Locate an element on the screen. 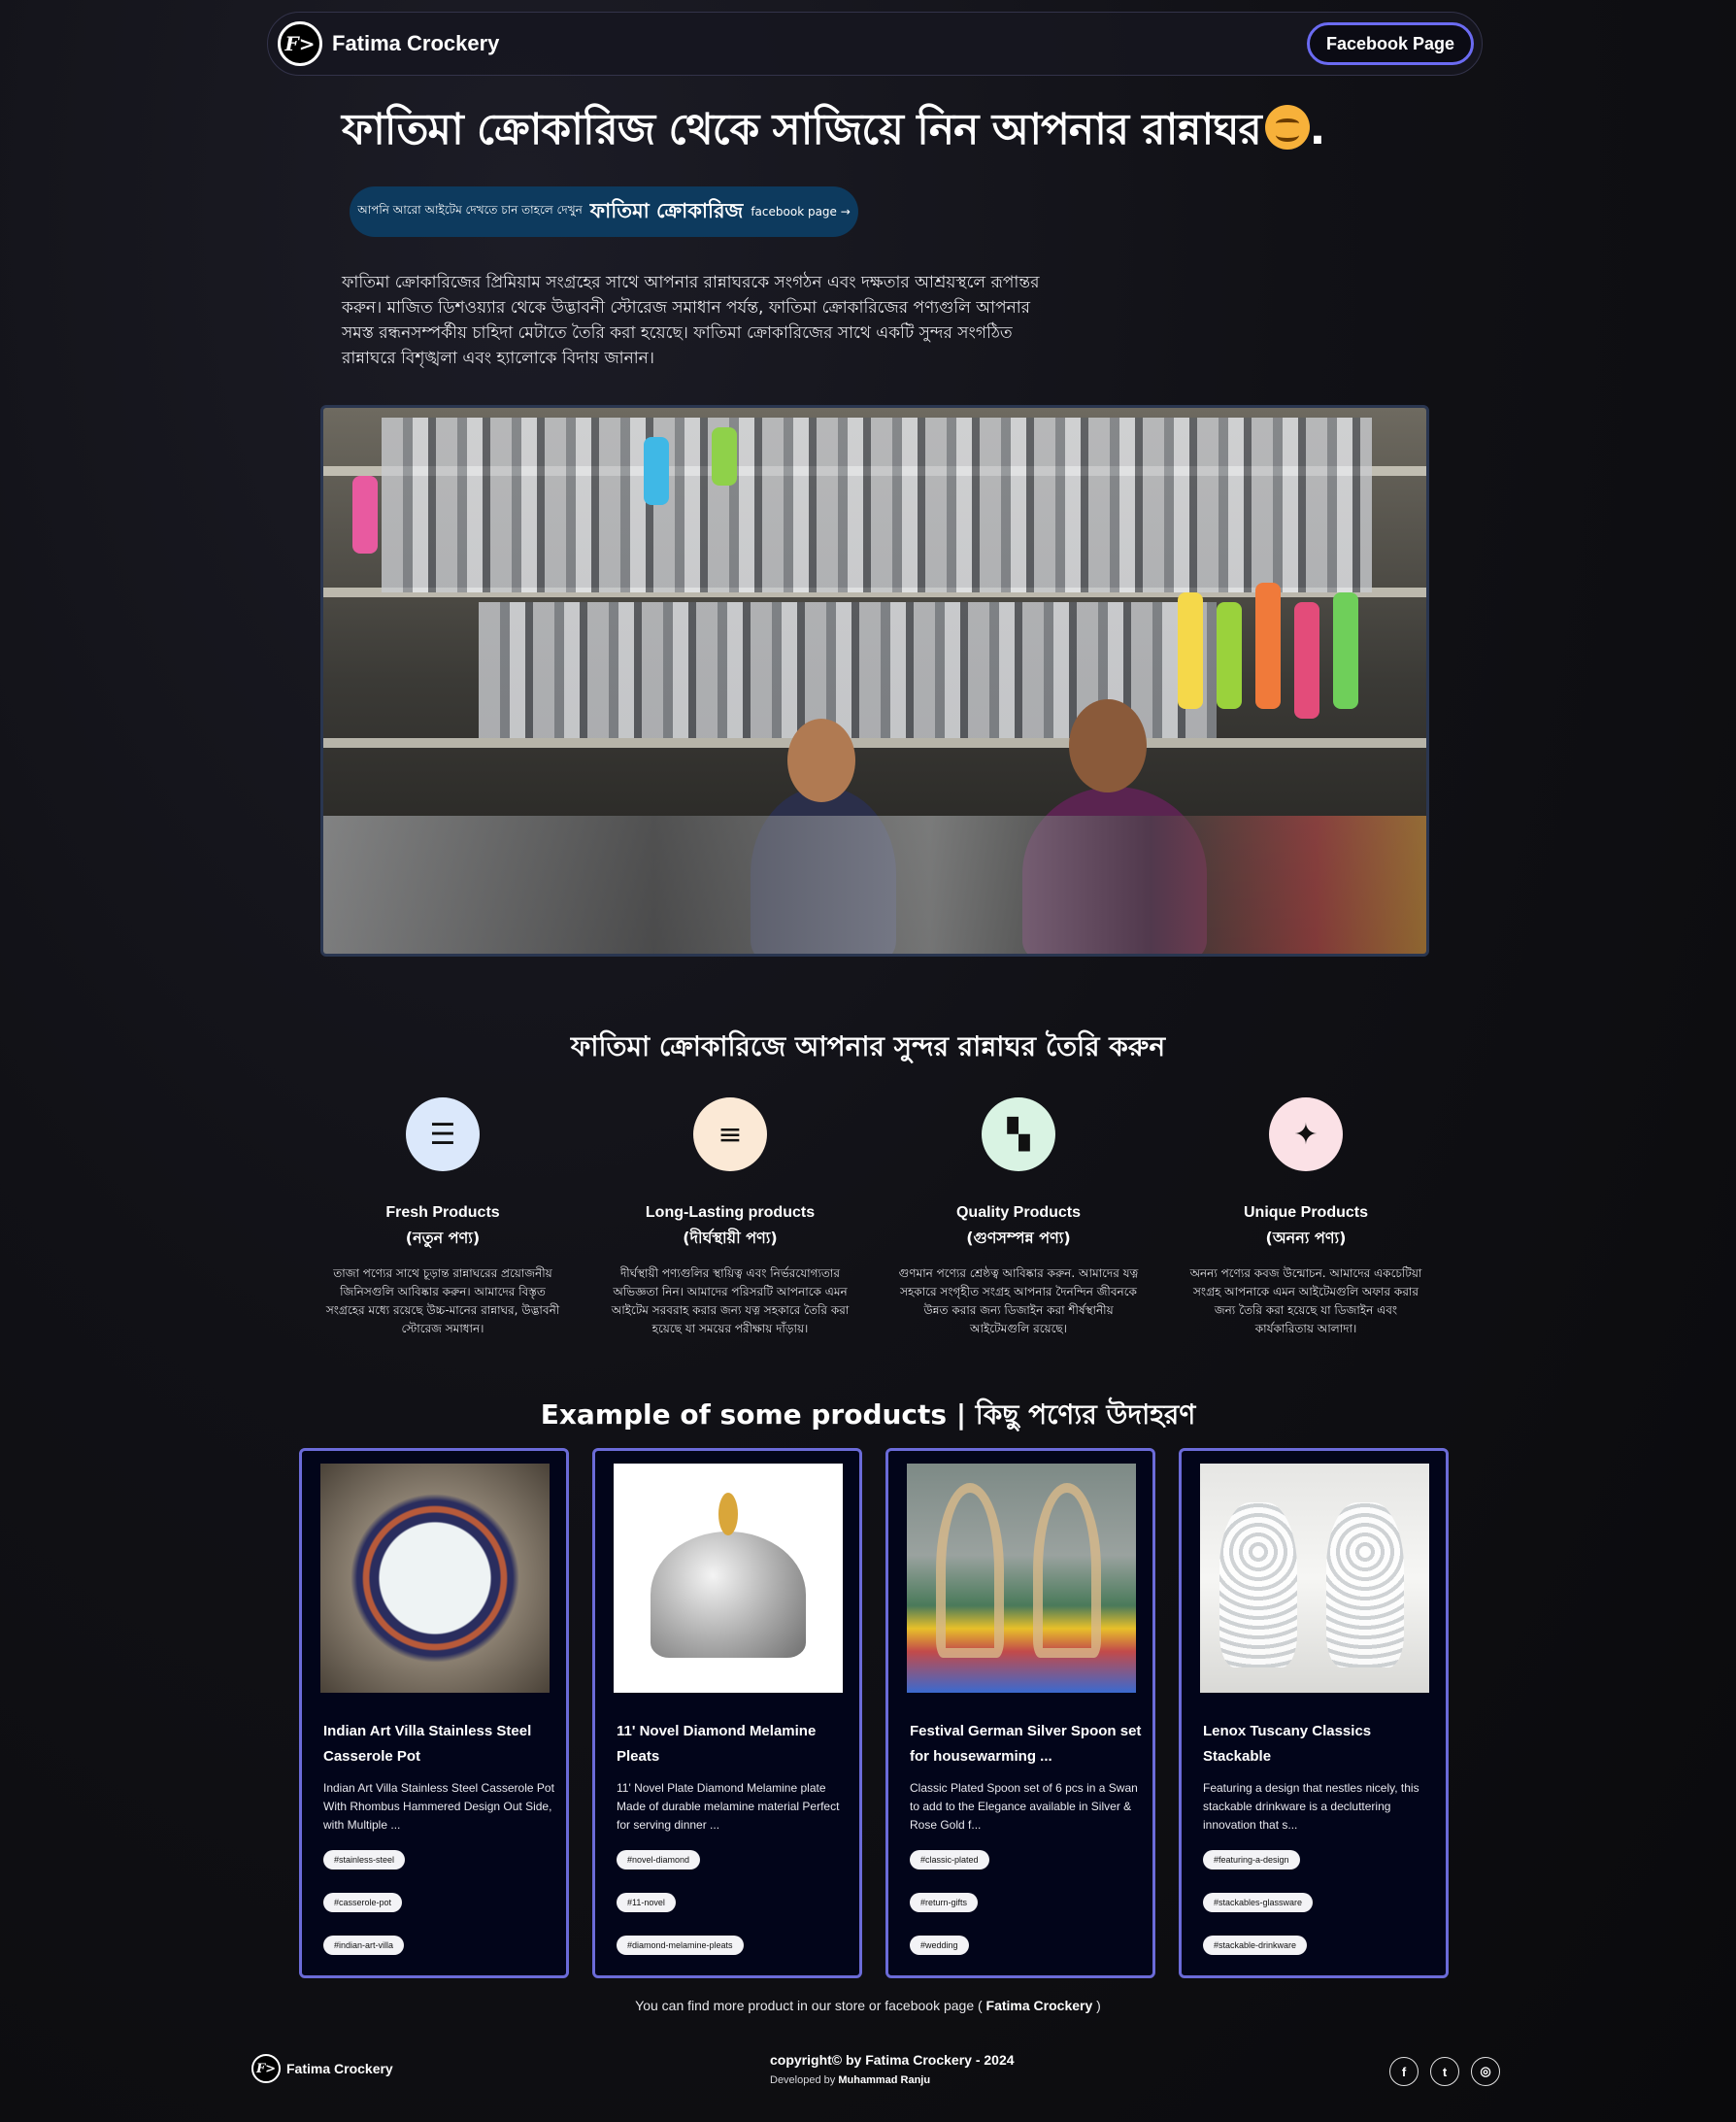  brand-logo: F> is located at coordinates (300, 44).